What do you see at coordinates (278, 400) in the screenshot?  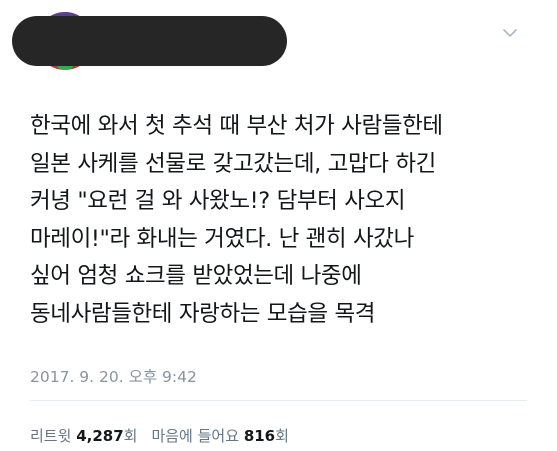 I see `divider` at bounding box center [278, 400].